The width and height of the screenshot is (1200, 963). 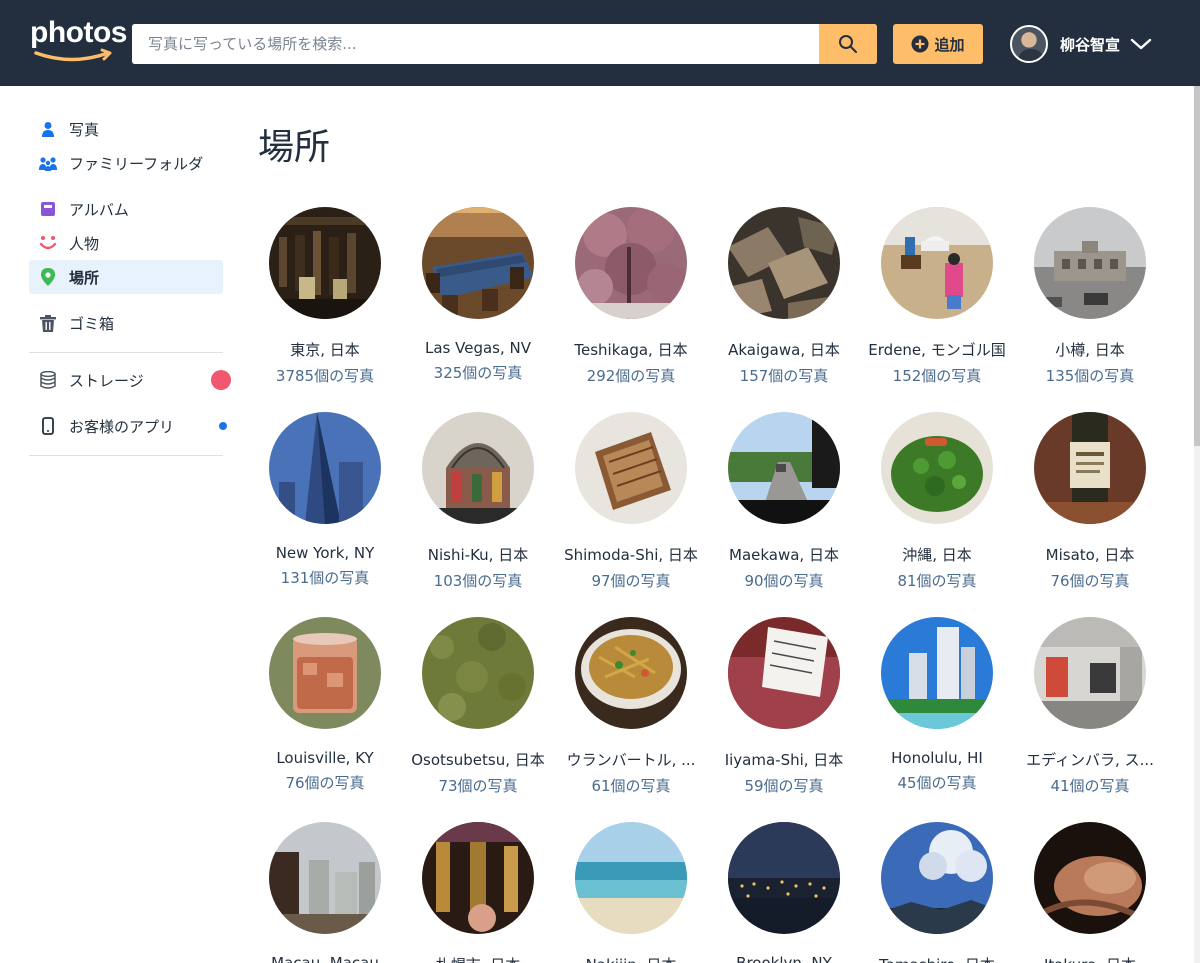 What do you see at coordinates (937, 349) in the screenshot?
I see `place-name: Erdene, モンゴル国` at bounding box center [937, 349].